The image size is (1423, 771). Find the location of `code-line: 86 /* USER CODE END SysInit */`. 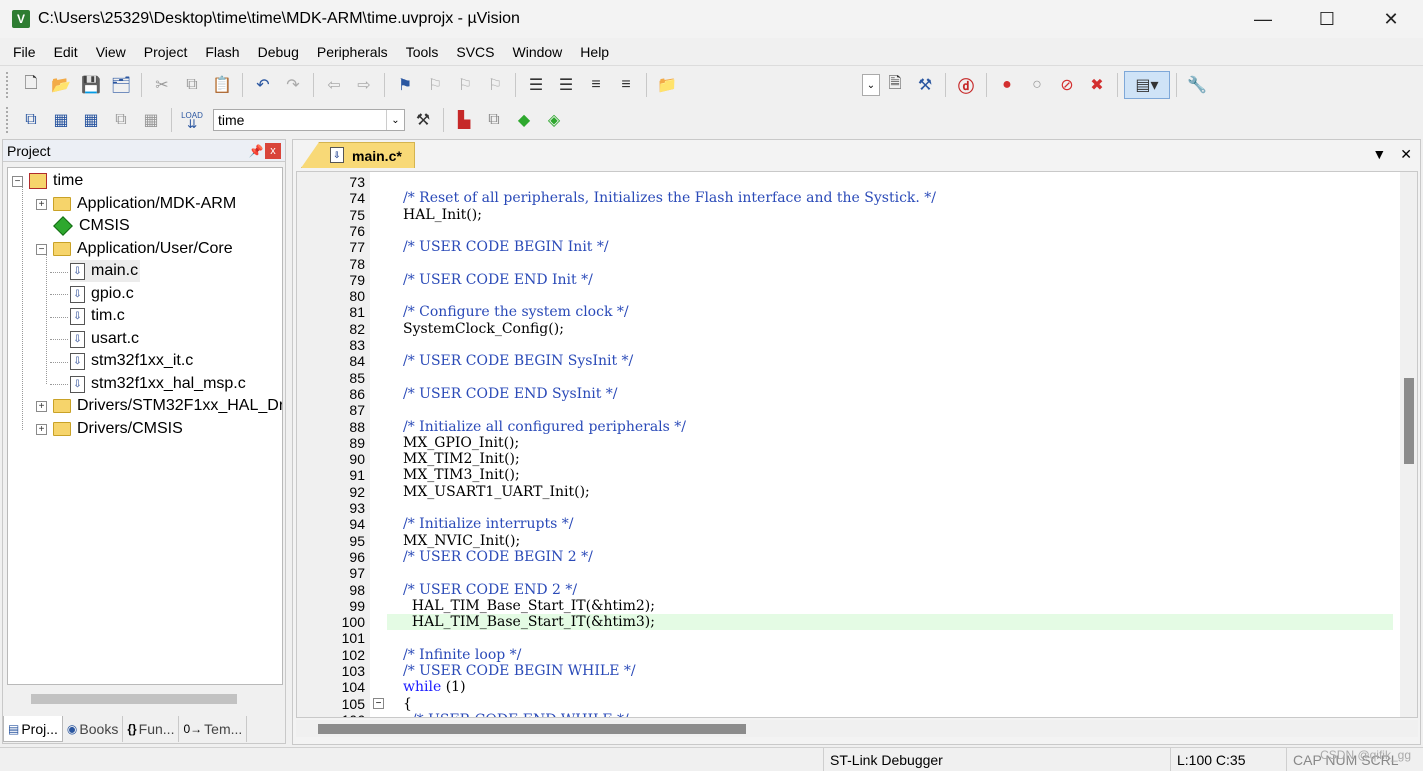

code-line: 86 /* USER CODE END SysInit */ is located at coordinates (847, 394).